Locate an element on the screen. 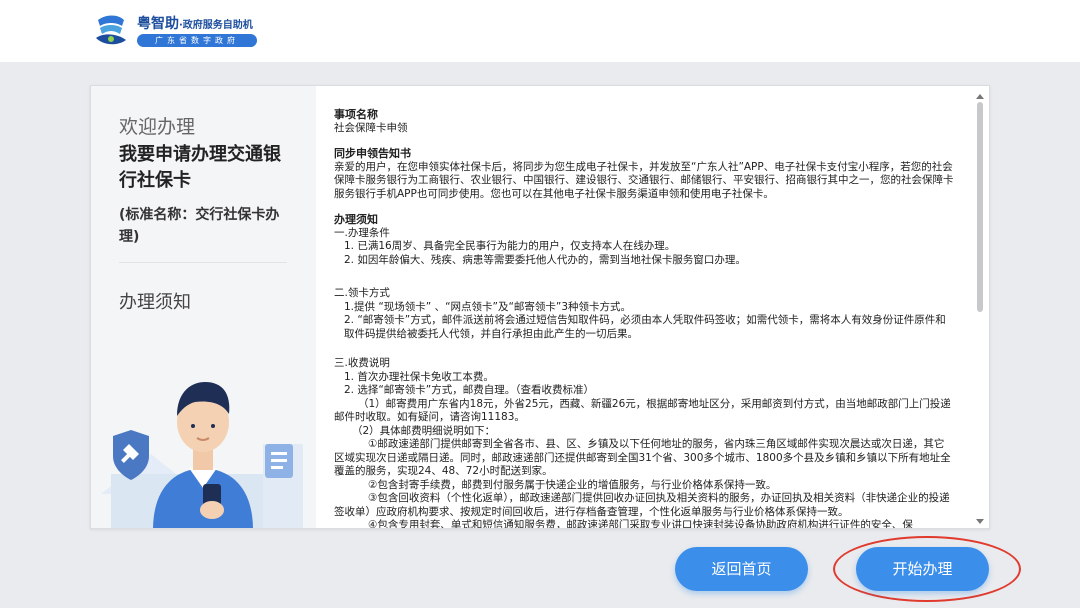  section-1-title: 一.办理条件 is located at coordinates (362, 232).